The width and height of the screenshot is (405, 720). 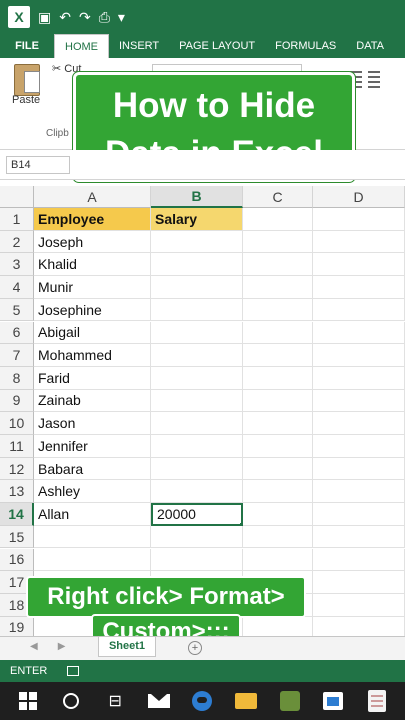 I want to click on sheet-tab-sheet1: Sheet1, so click(x=127, y=647).